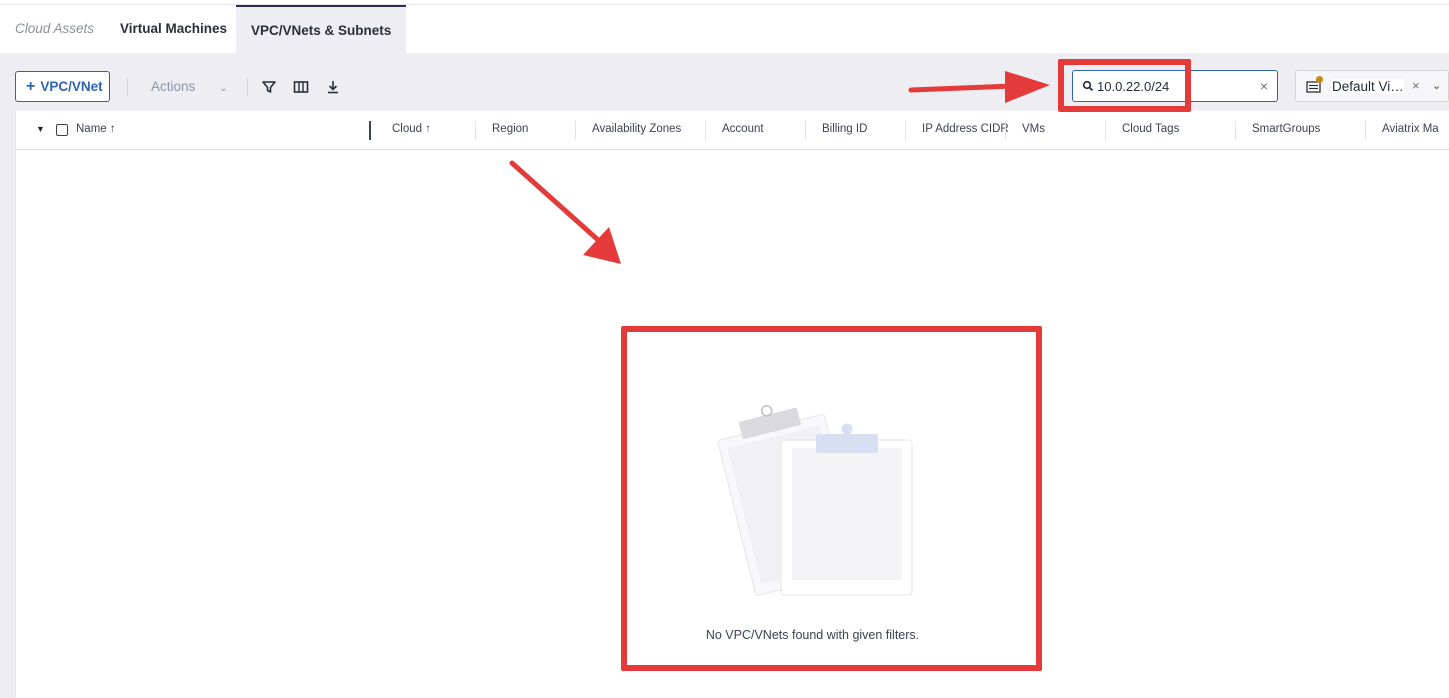  I want to click on add-vpc-vnet-label: VPC/VNet, so click(71, 86).